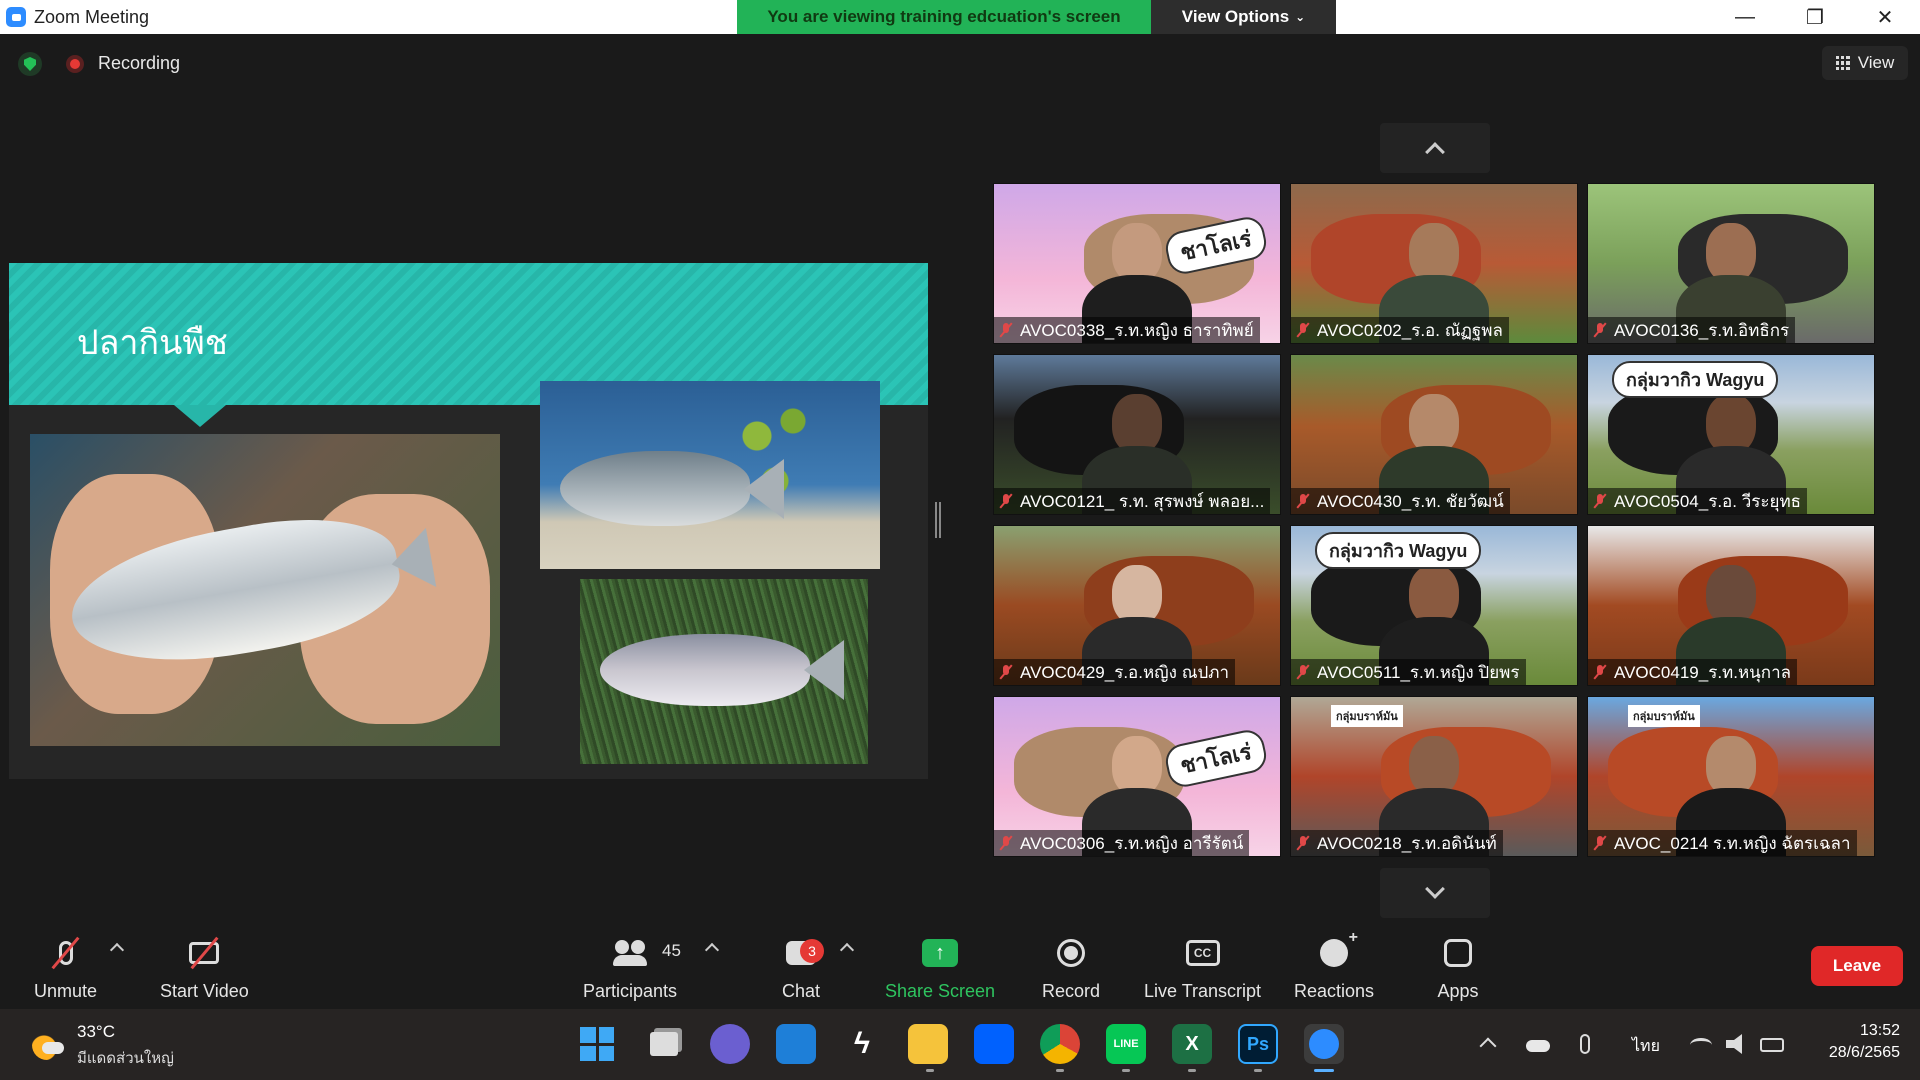 The image size is (1920, 1080). I want to click on zoom-logo-icon, so click(16, 17).